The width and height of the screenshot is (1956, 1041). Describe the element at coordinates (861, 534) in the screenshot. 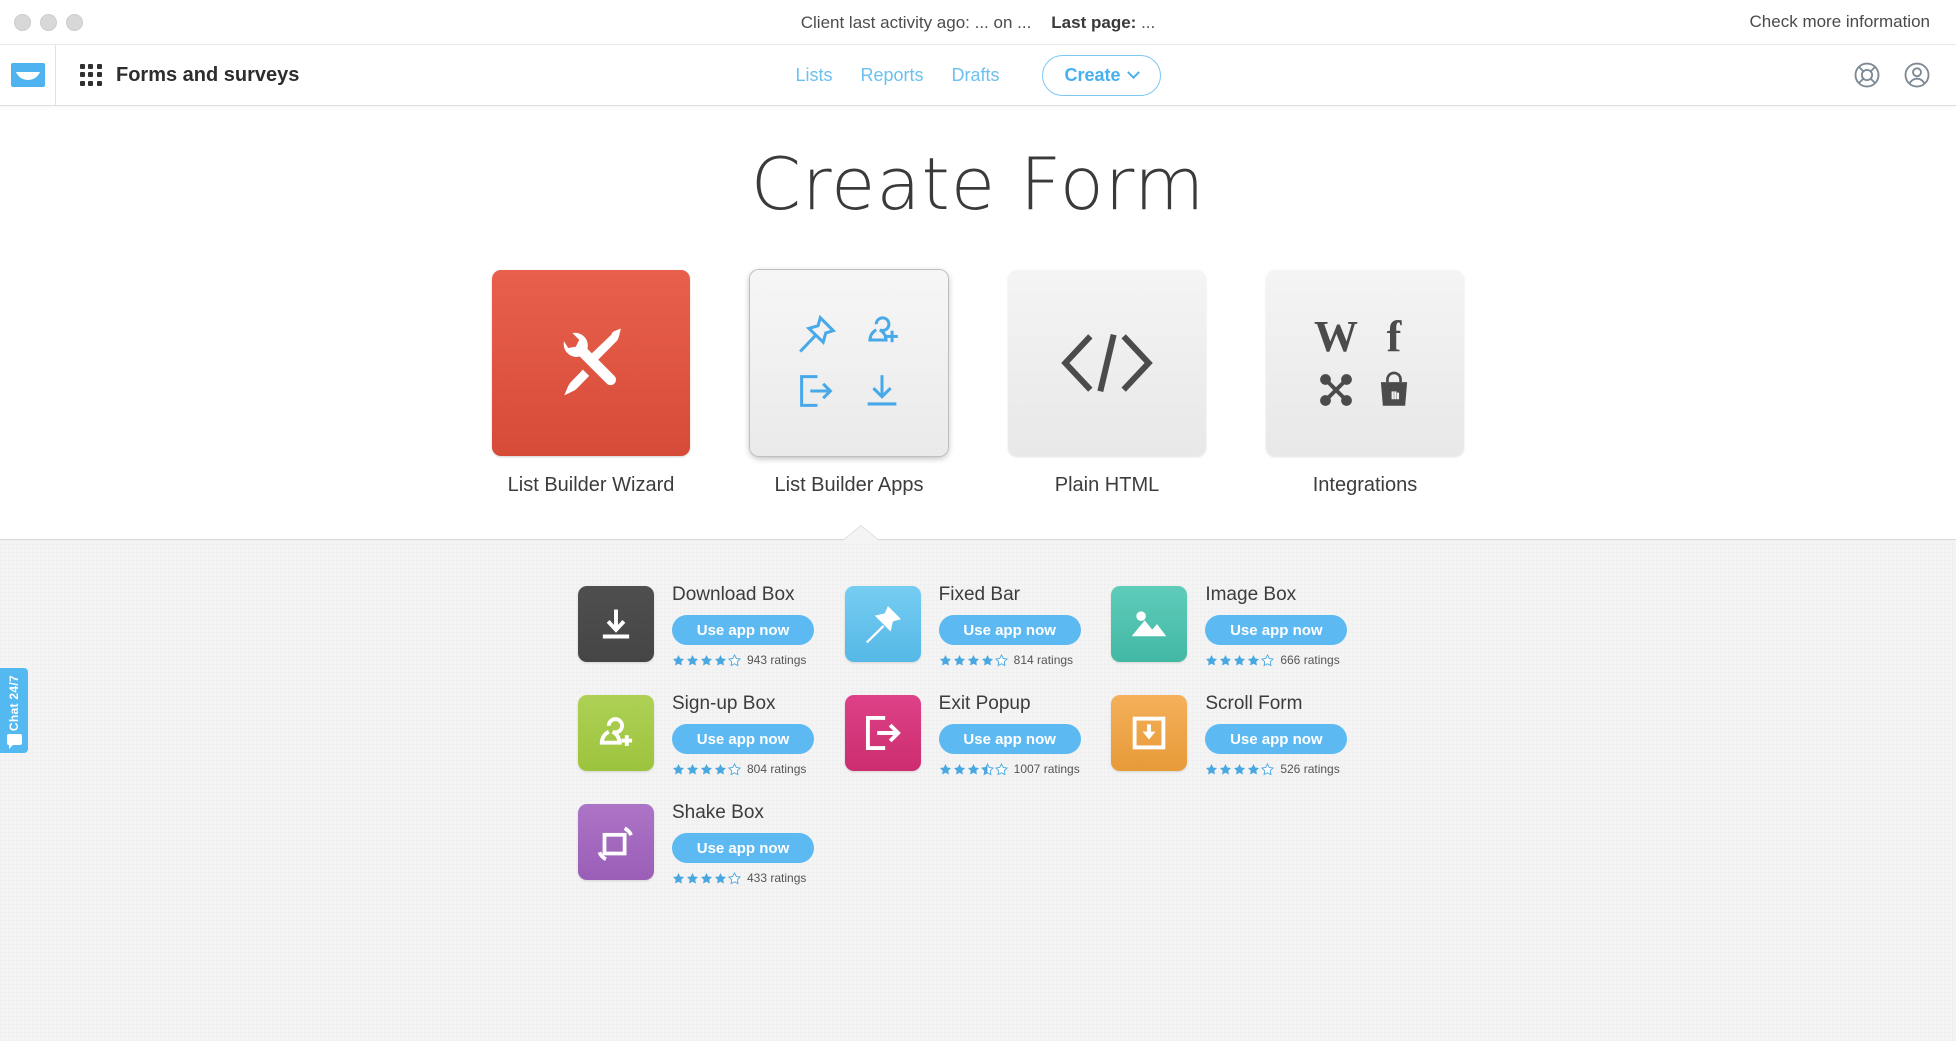

I see `selected-category-caret` at that location.